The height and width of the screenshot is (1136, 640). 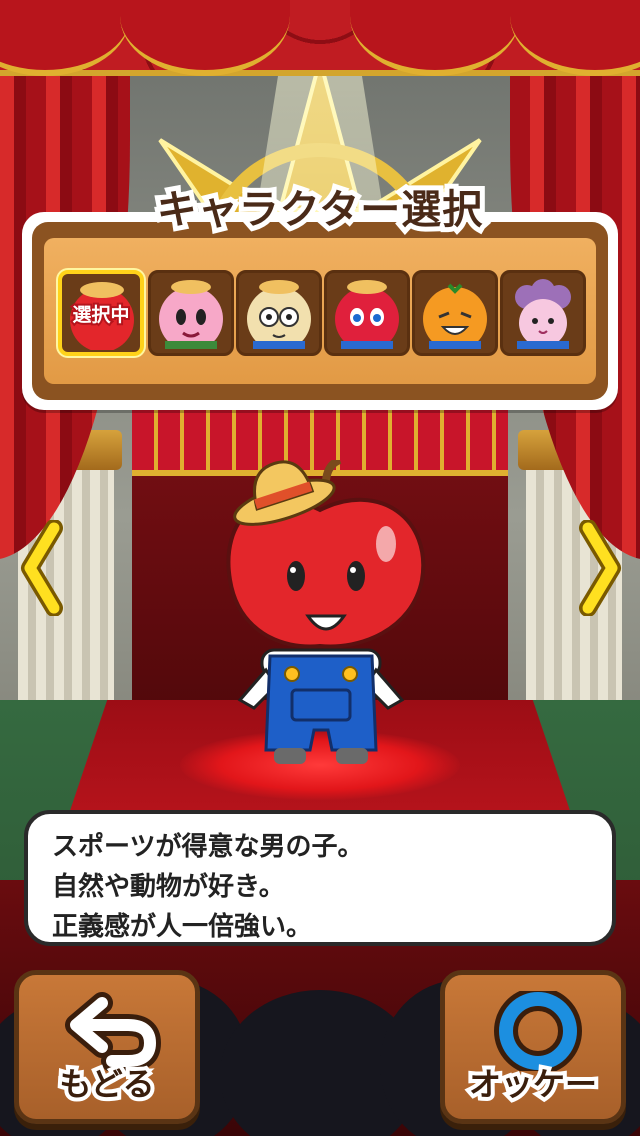 I want to click on ok-button: オッケー, so click(x=533, y=1047).